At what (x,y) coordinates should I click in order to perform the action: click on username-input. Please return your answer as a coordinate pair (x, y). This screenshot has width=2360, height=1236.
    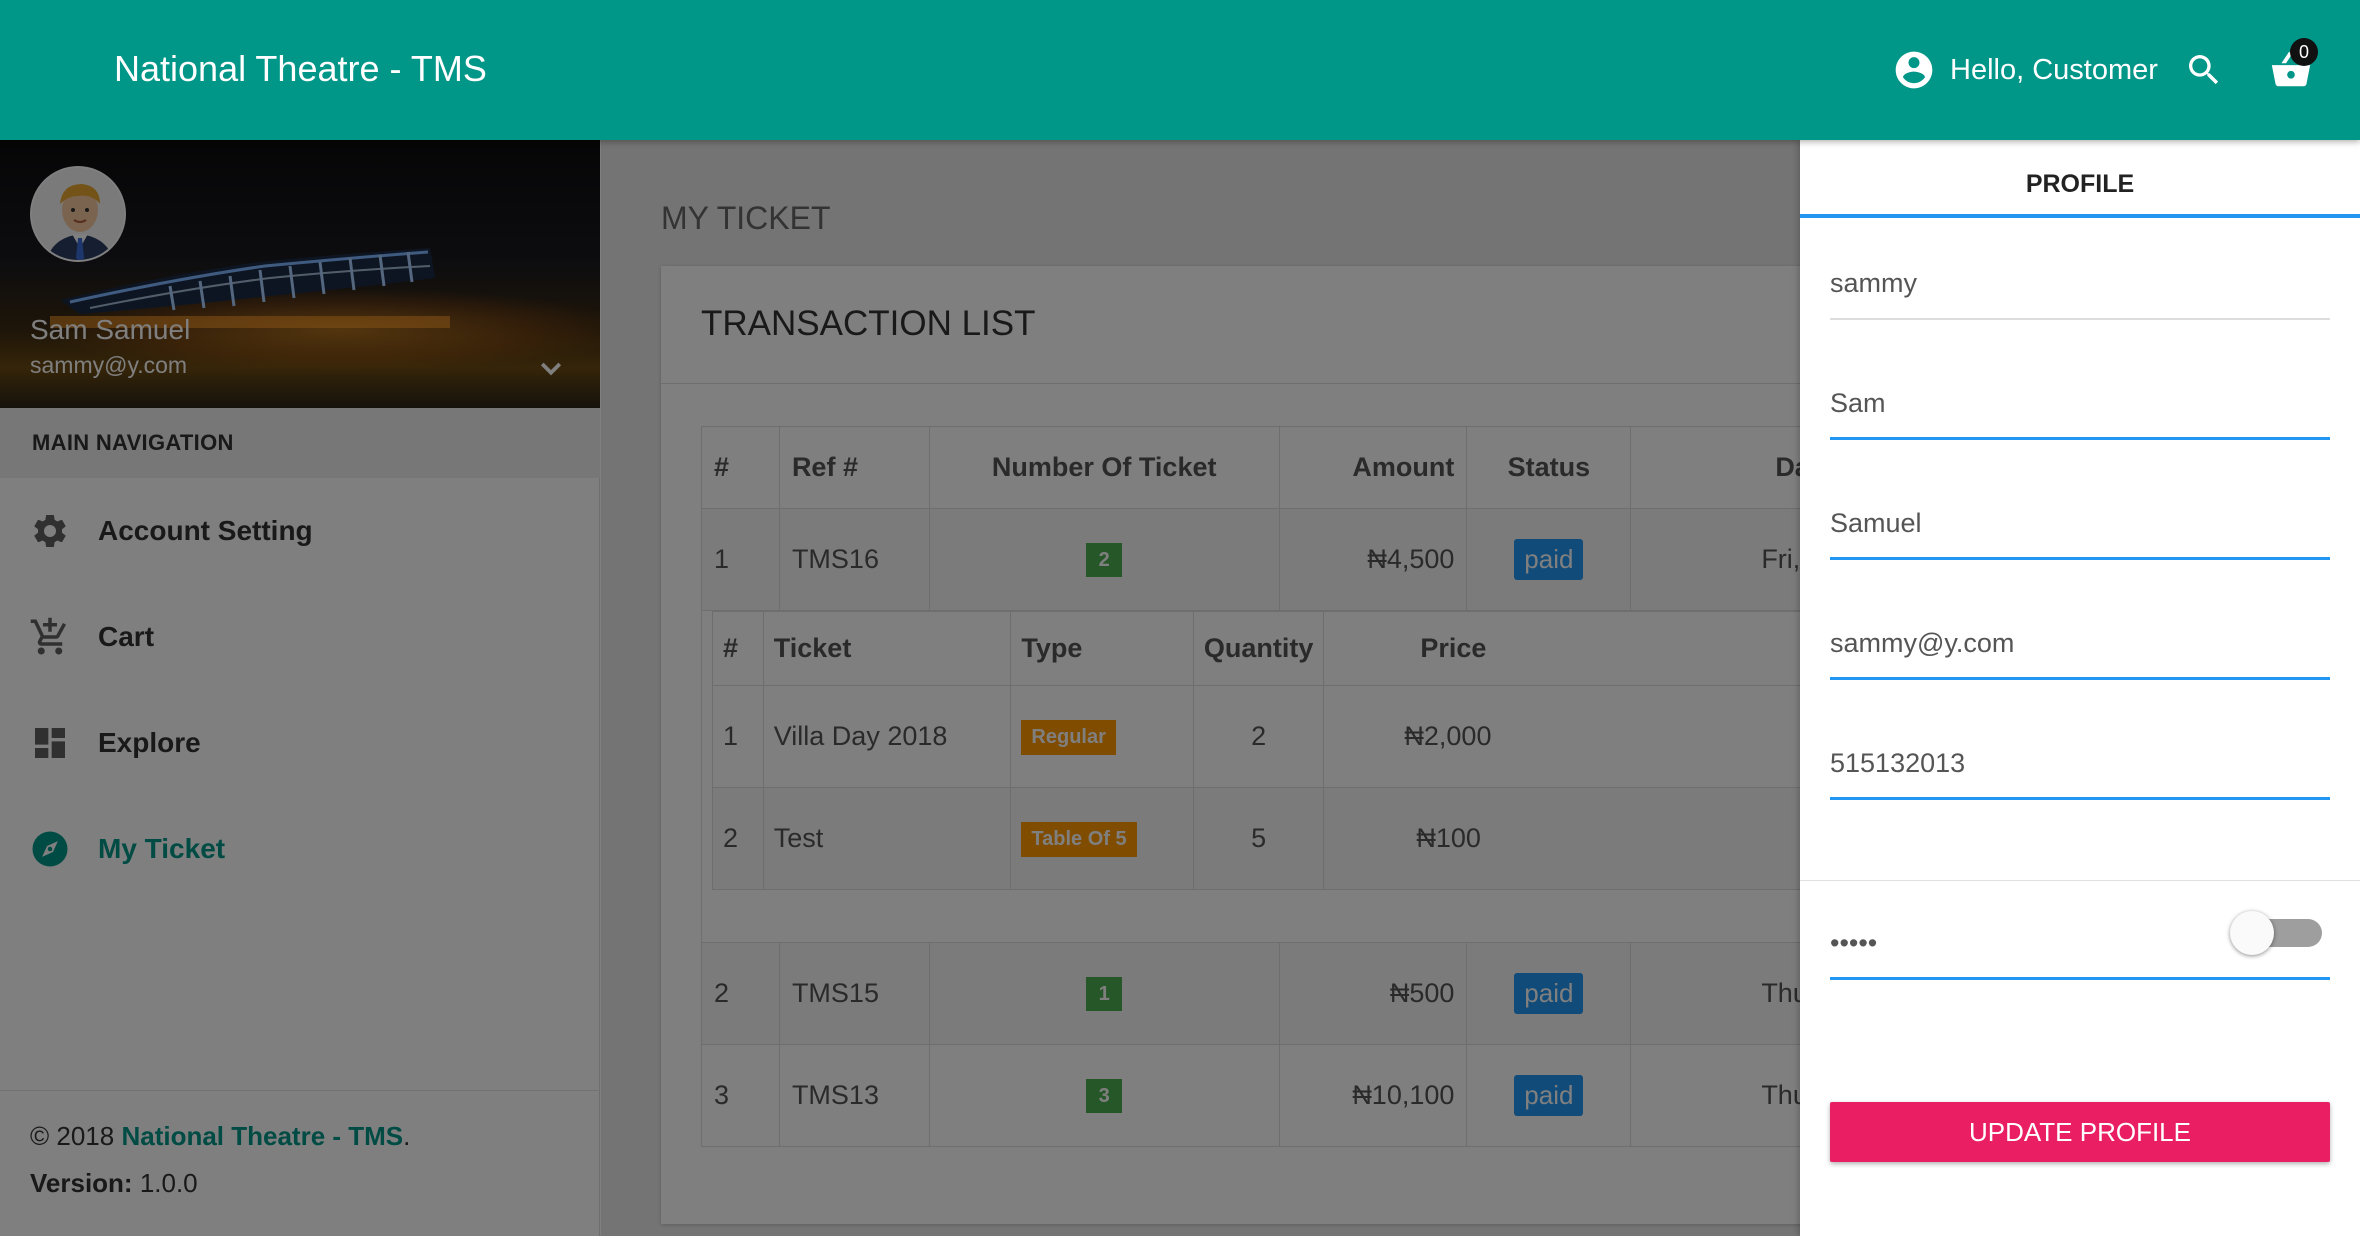
    Looking at the image, I should click on (2080, 283).